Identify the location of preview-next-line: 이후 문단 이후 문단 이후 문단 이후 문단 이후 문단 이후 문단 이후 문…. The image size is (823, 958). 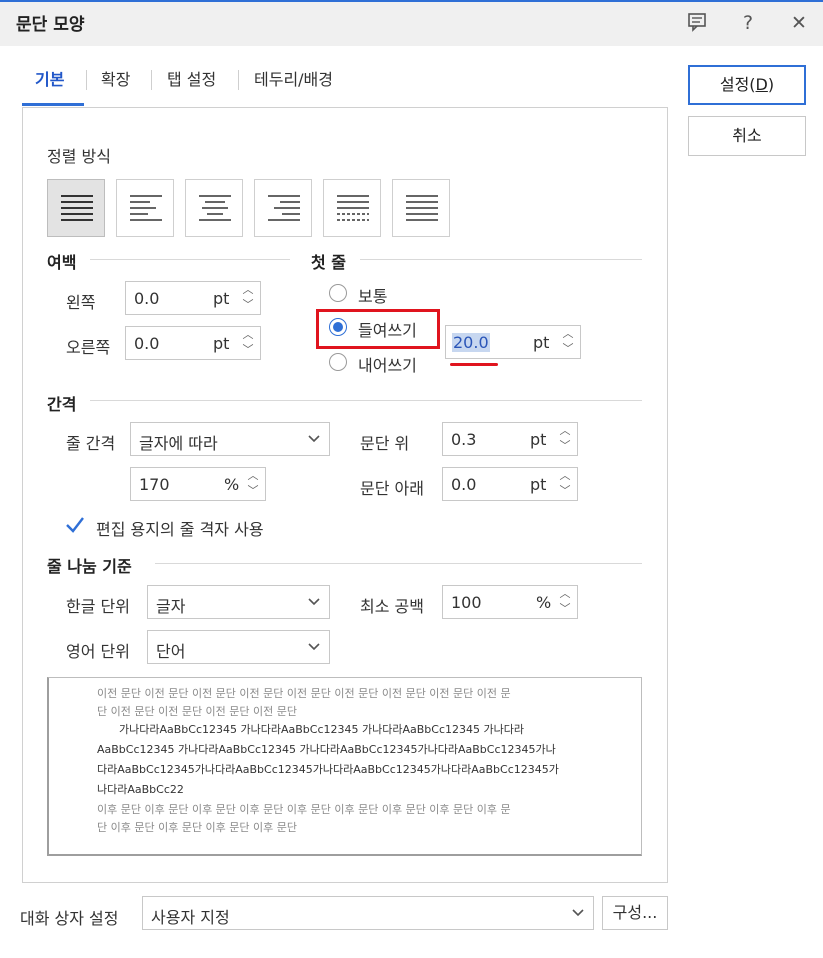
(304, 809).